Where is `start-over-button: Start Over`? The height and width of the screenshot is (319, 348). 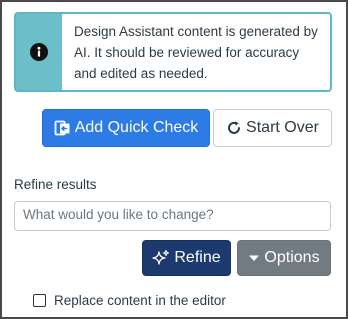
start-over-button: Start Over is located at coordinates (272, 128).